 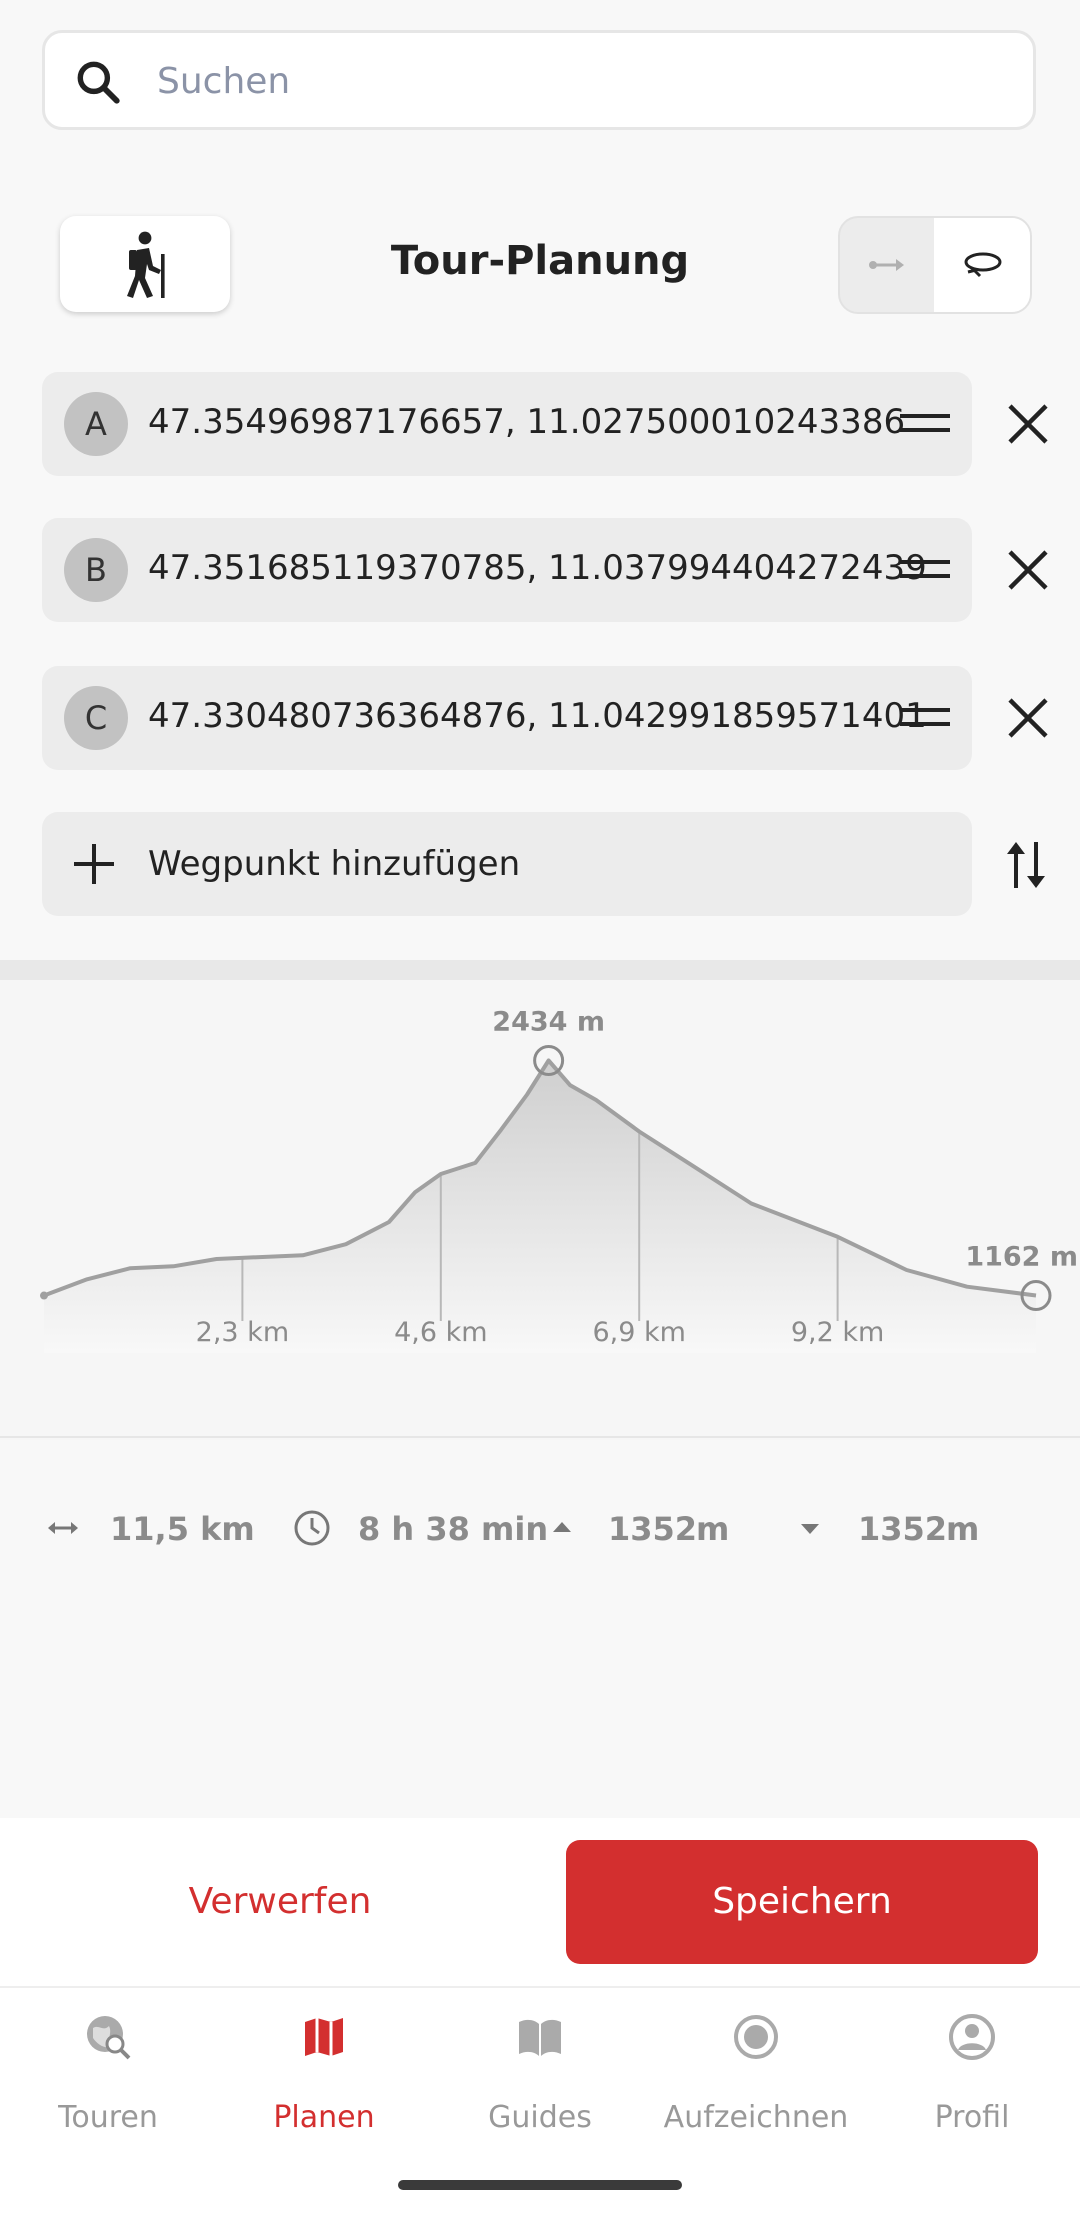 I want to click on add-waypoint-label: Wegpunkt hinzufügen, so click(x=334, y=864).